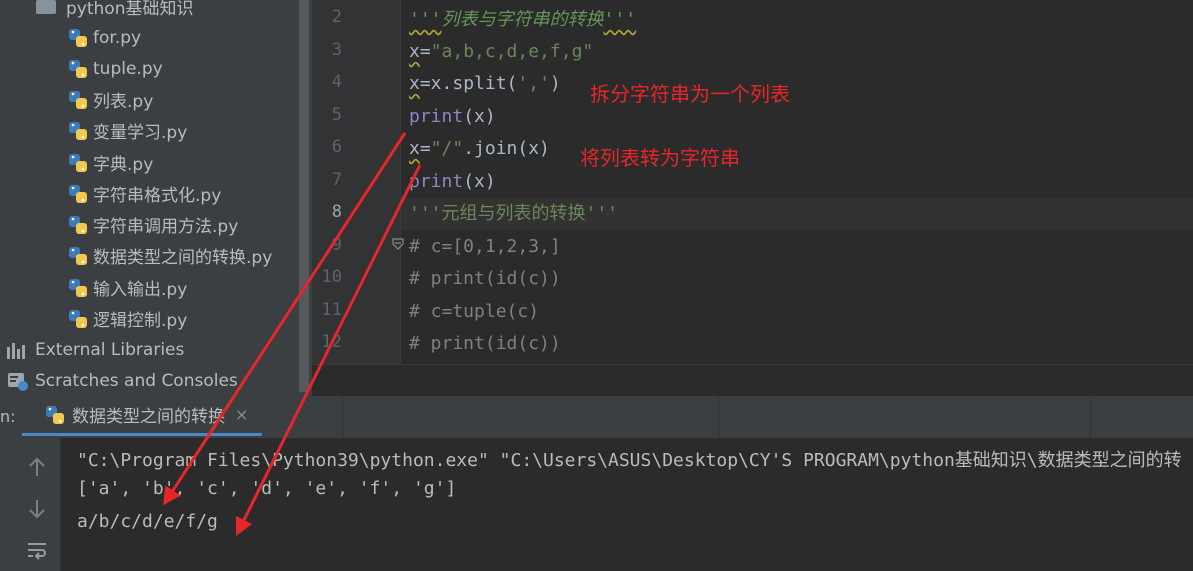 This screenshot has height=571, width=1193. Describe the element at coordinates (241, 414) in the screenshot. I see `close-tab-icon: ×` at that location.